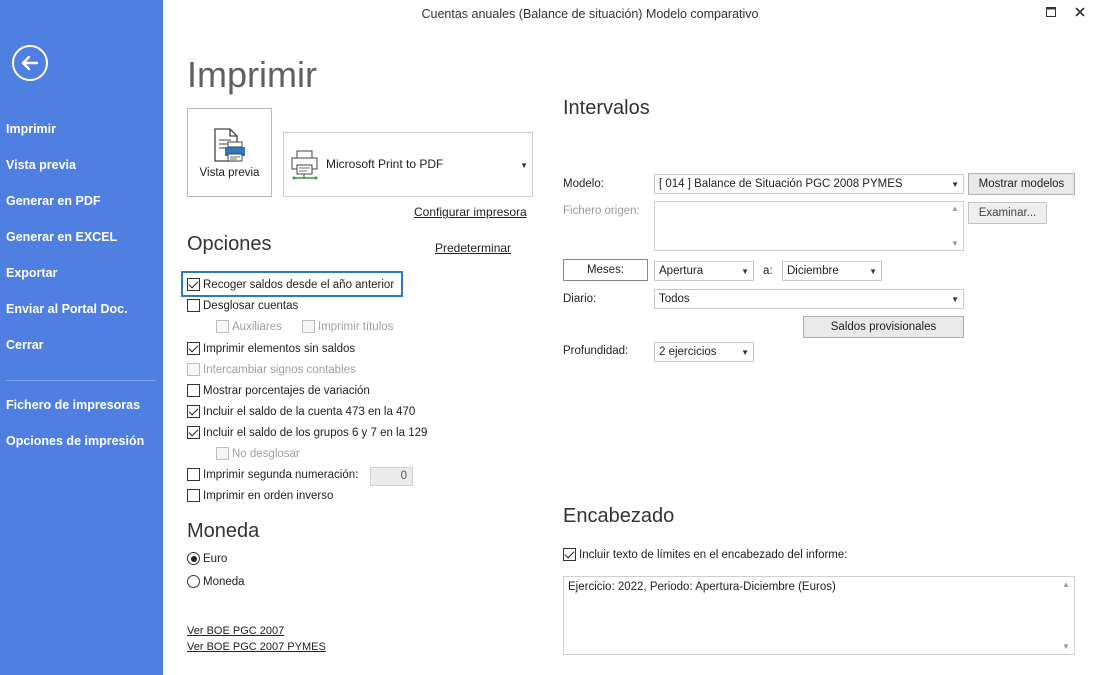 This screenshot has height=675, width=1093. I want to click on source-file-scrollbar: ▲ ▼, so click(956, 226).